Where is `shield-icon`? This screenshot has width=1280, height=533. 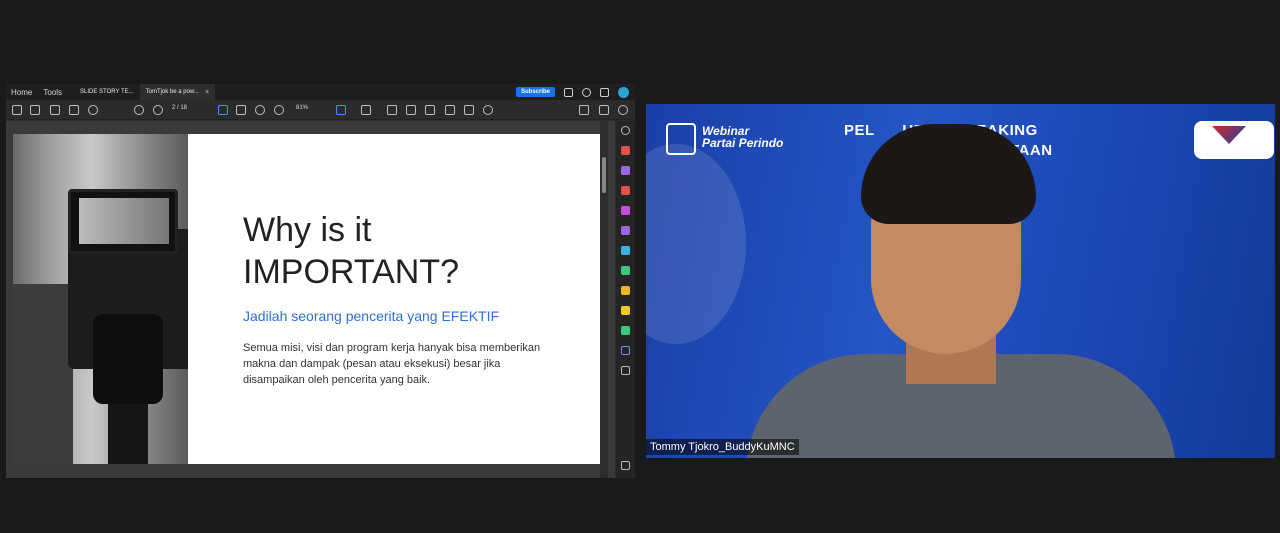
shield-icon is located at coordinates (625, 350).